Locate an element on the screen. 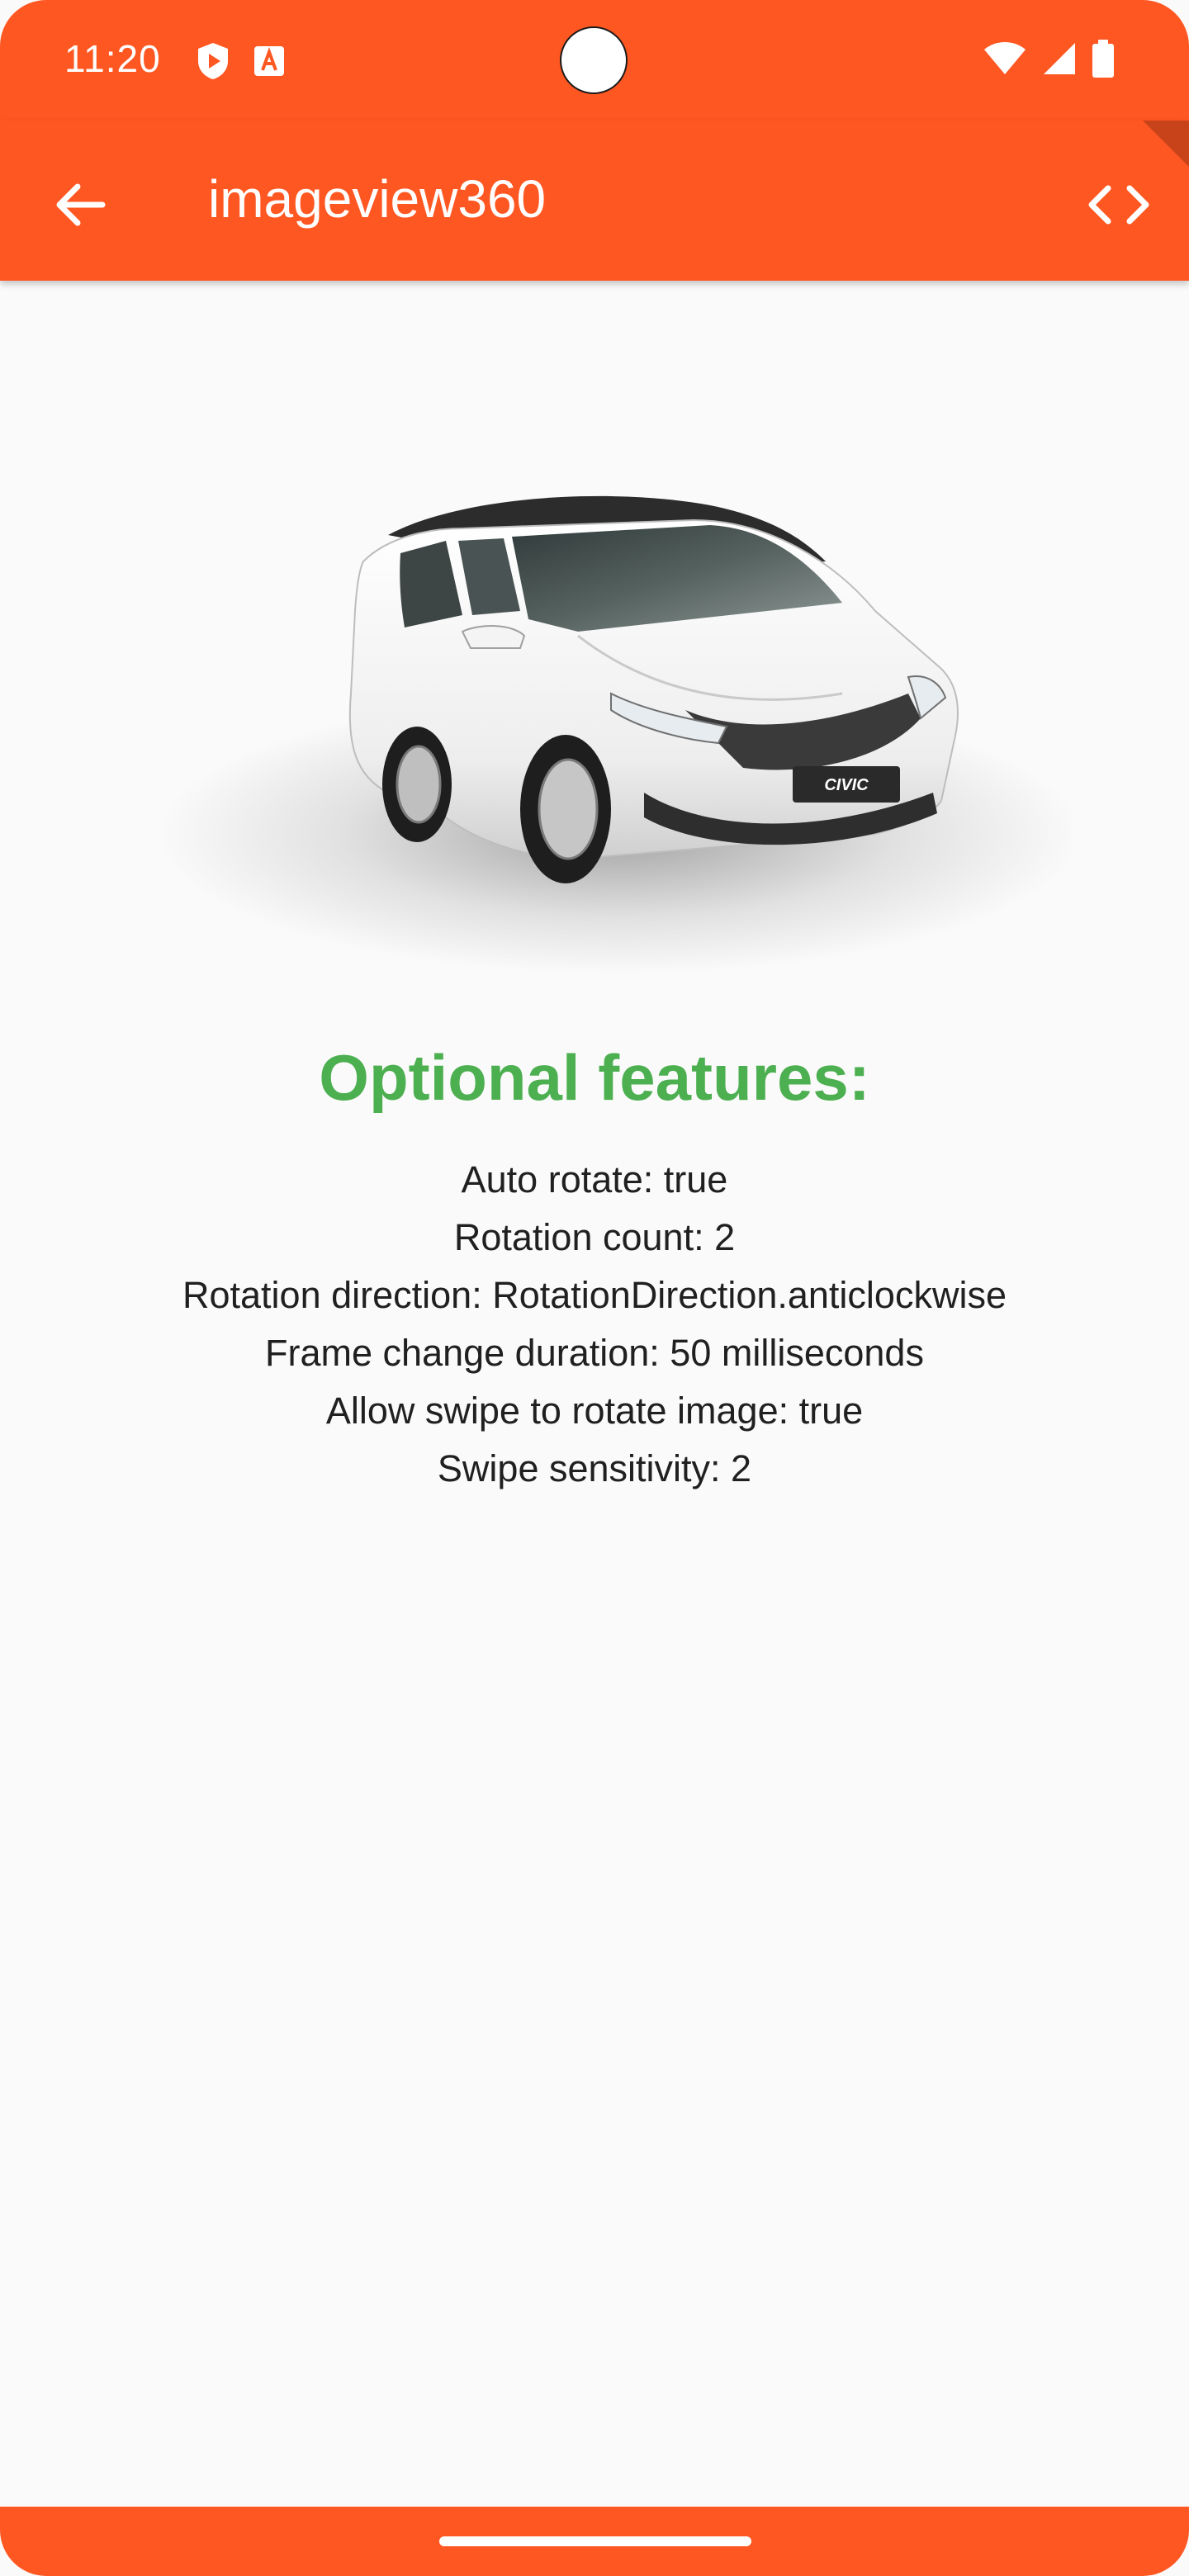  app-bar: imageview360 is located at coordinates (594, 201).